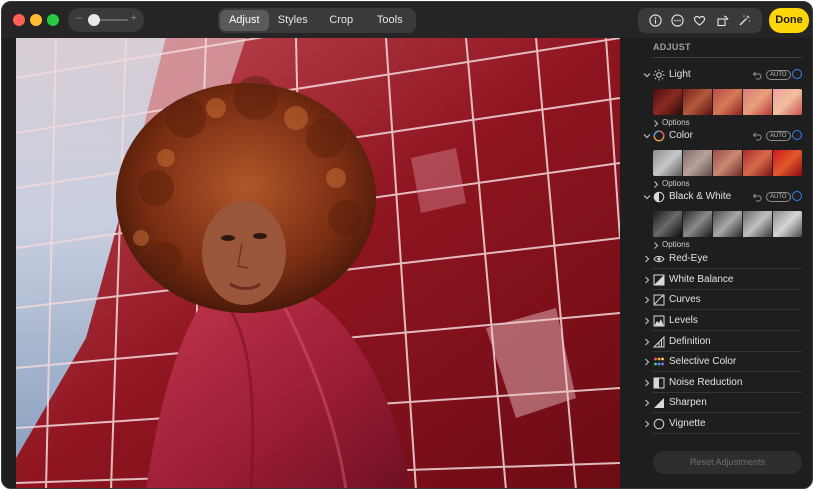 The width and height of the screenshot is (814, 490). Describe the element at coordinates (133, 18) in the screenshot. I see `zoom-in-icon: +` at that location.